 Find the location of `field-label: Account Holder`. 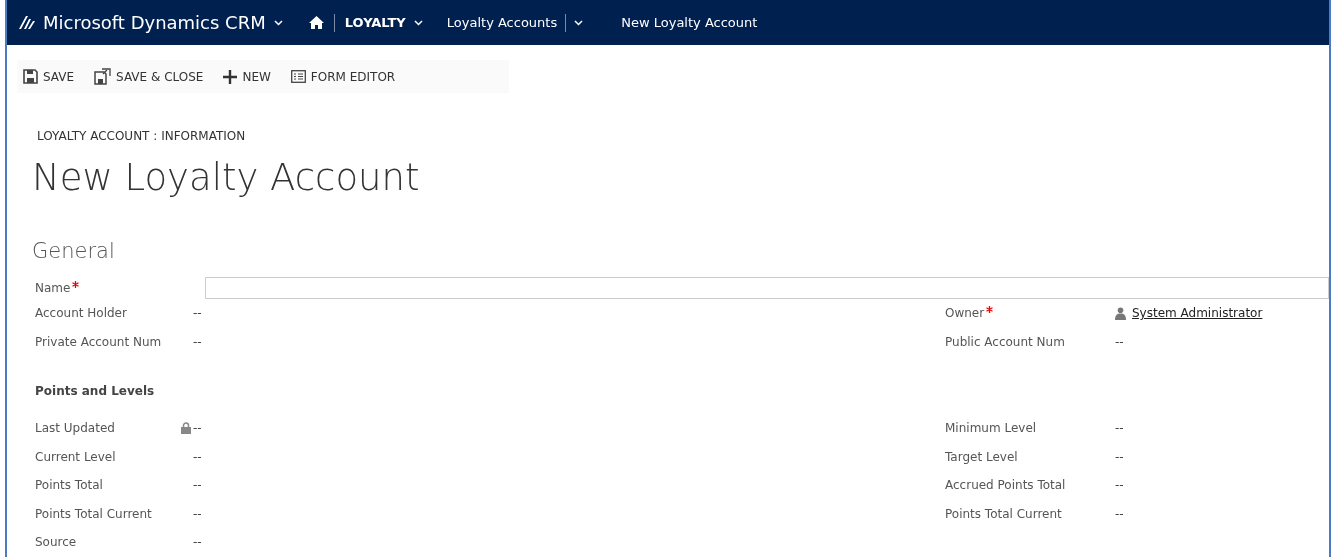

field-label: Account Holder is located at coordinates (81, 313).